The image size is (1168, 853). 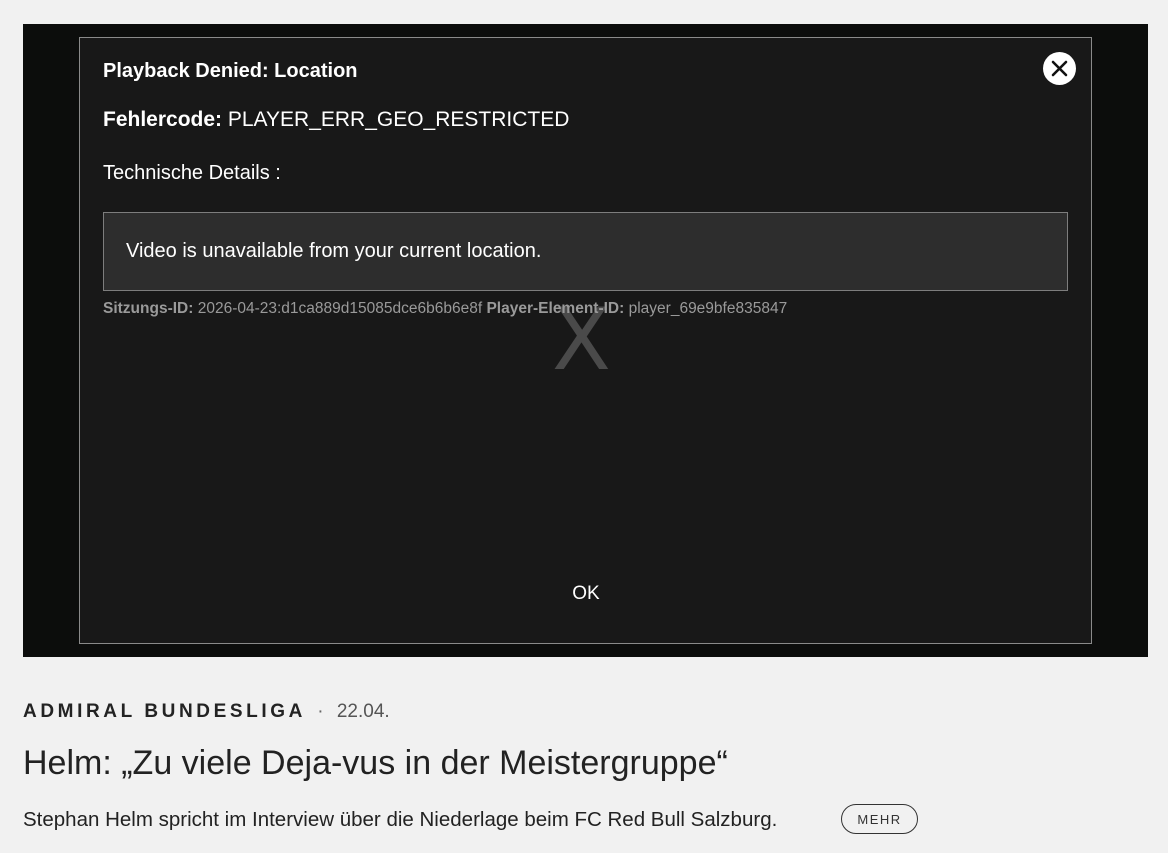 I want to click on error-code: Fehlercode: PLAYER_ERR_GEO_RESTRICTED, so click(x=336, y=120).